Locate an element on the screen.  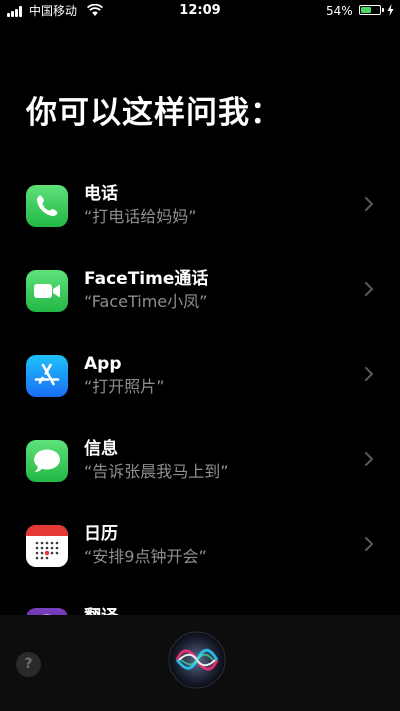
suggestion-example: “打开照片” is located at coordinates (124, 386).